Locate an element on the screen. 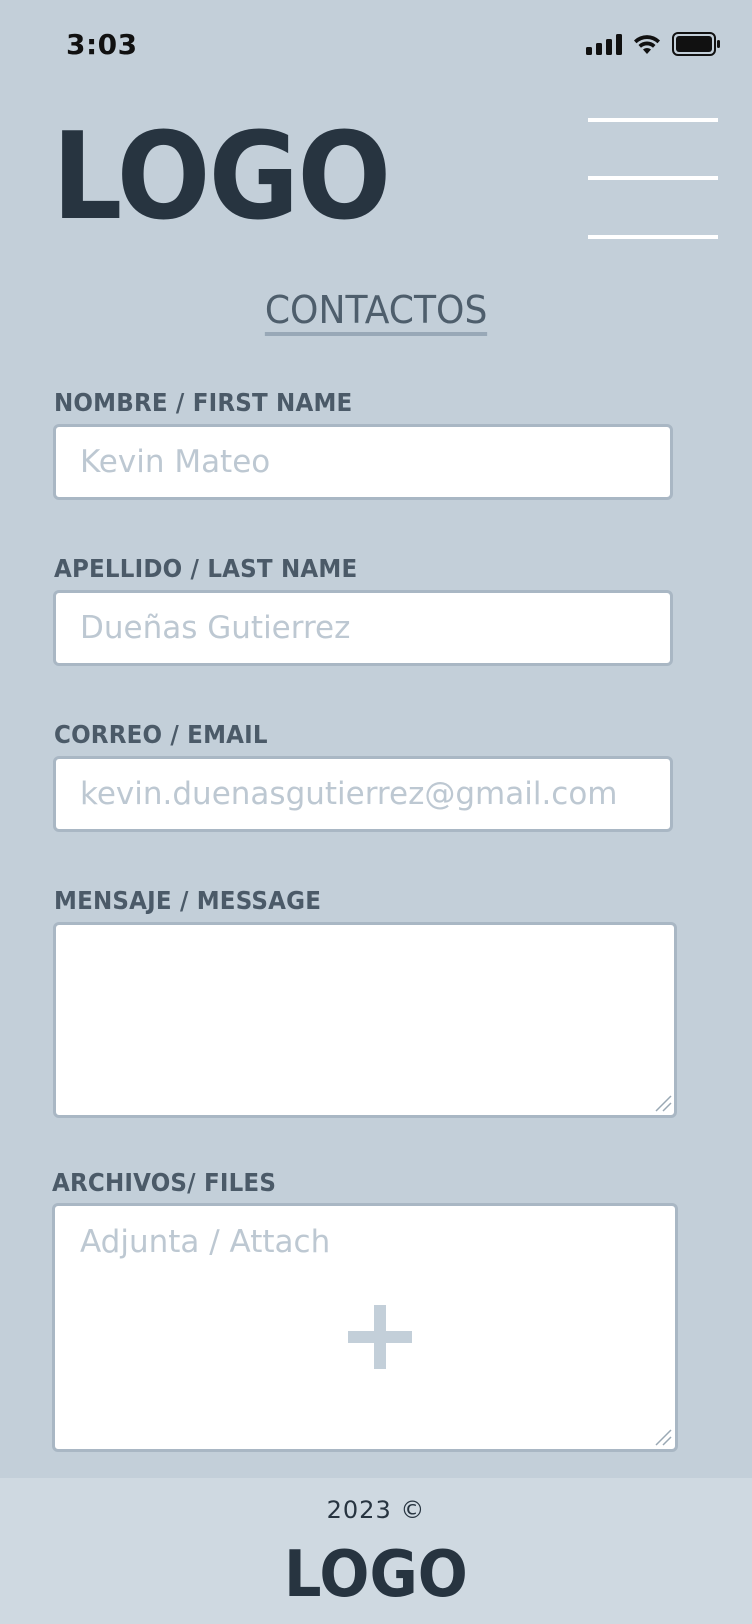  status-icons is located at coordinates (653, 44).